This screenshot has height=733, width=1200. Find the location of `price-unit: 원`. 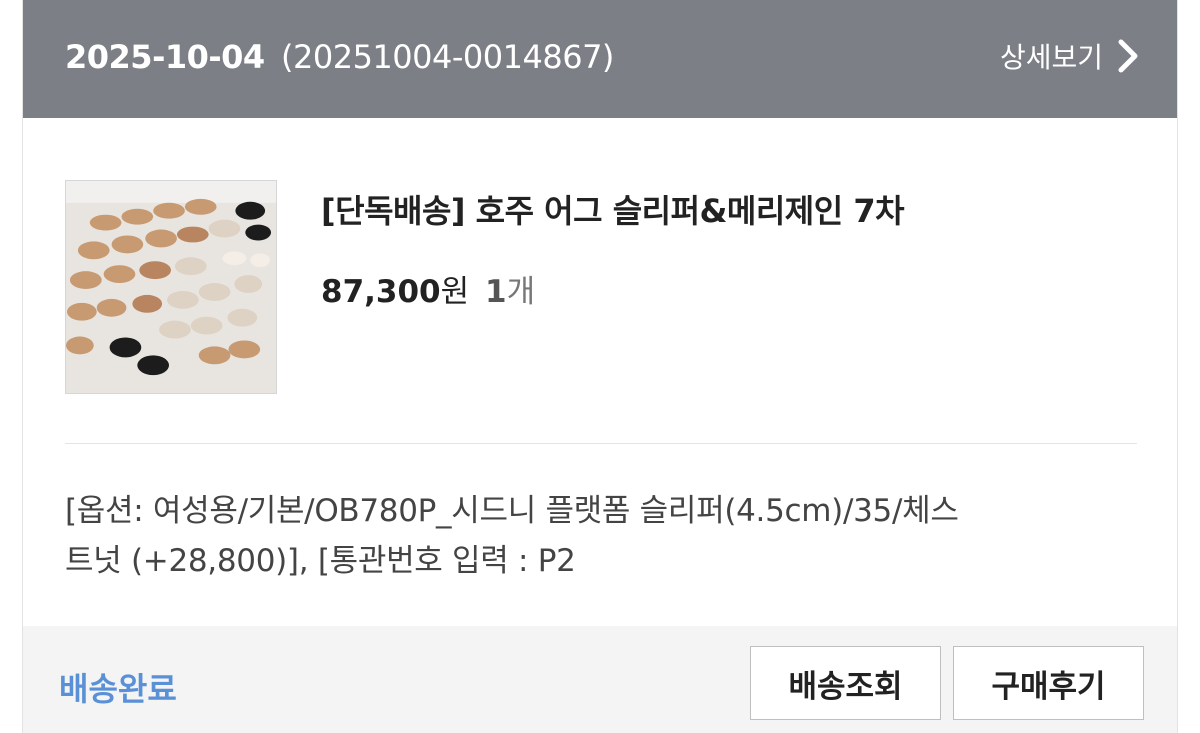

price-unit: 원 is located at coordinates (455, 292).